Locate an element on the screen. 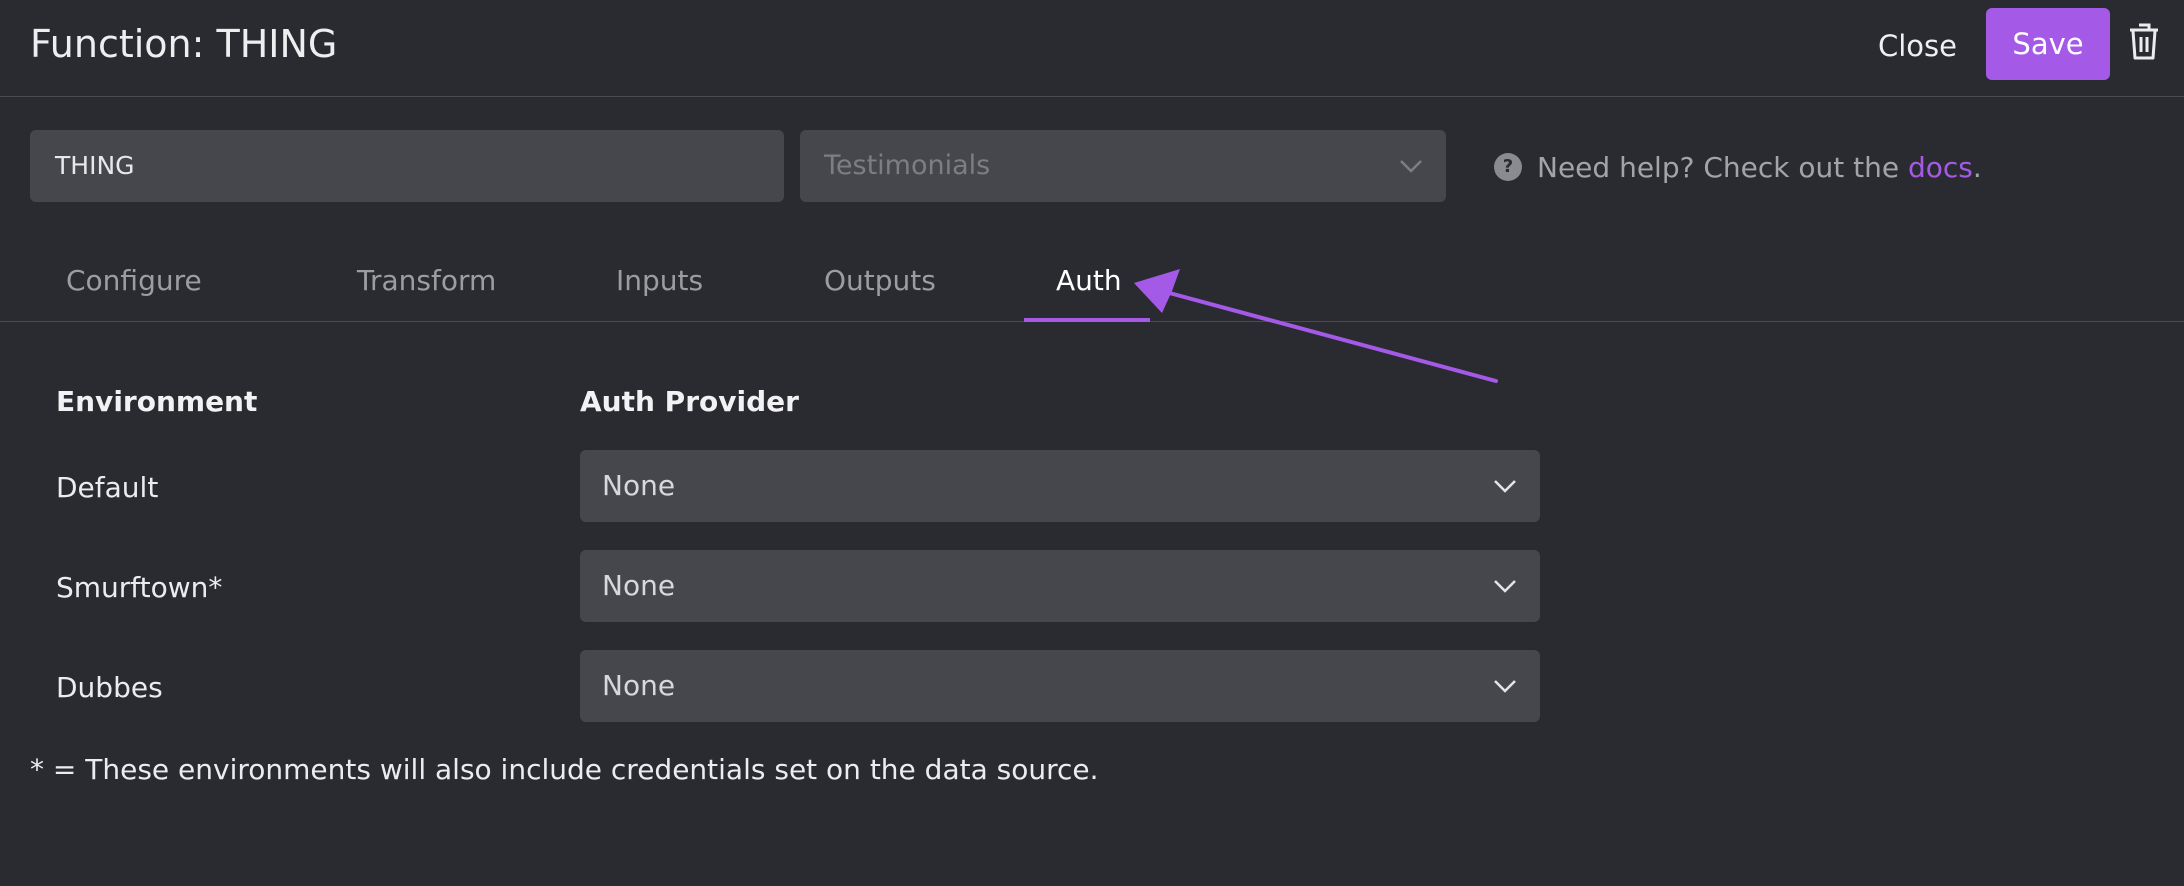 This screenshot has width=2184, height=886. data-source-placeholder: Testimonials is located at coordinates (907, 165).